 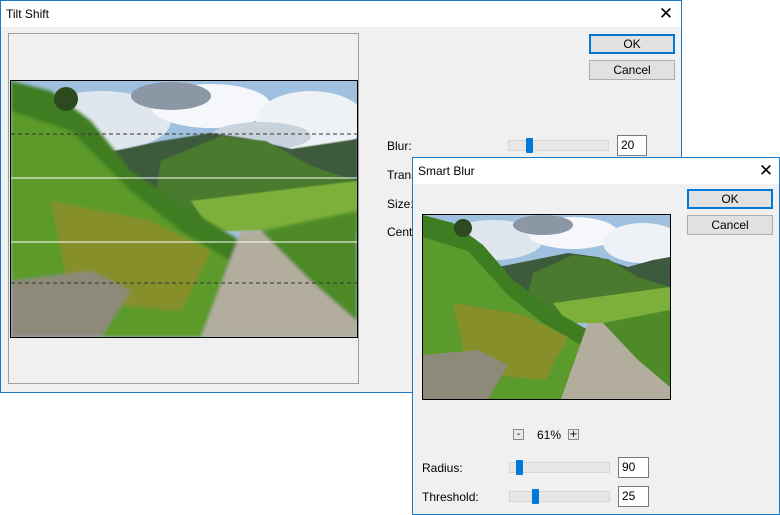 I want to click on smart-blur-titlebar: Smart Blur ✕, so click(x=596, y=171).